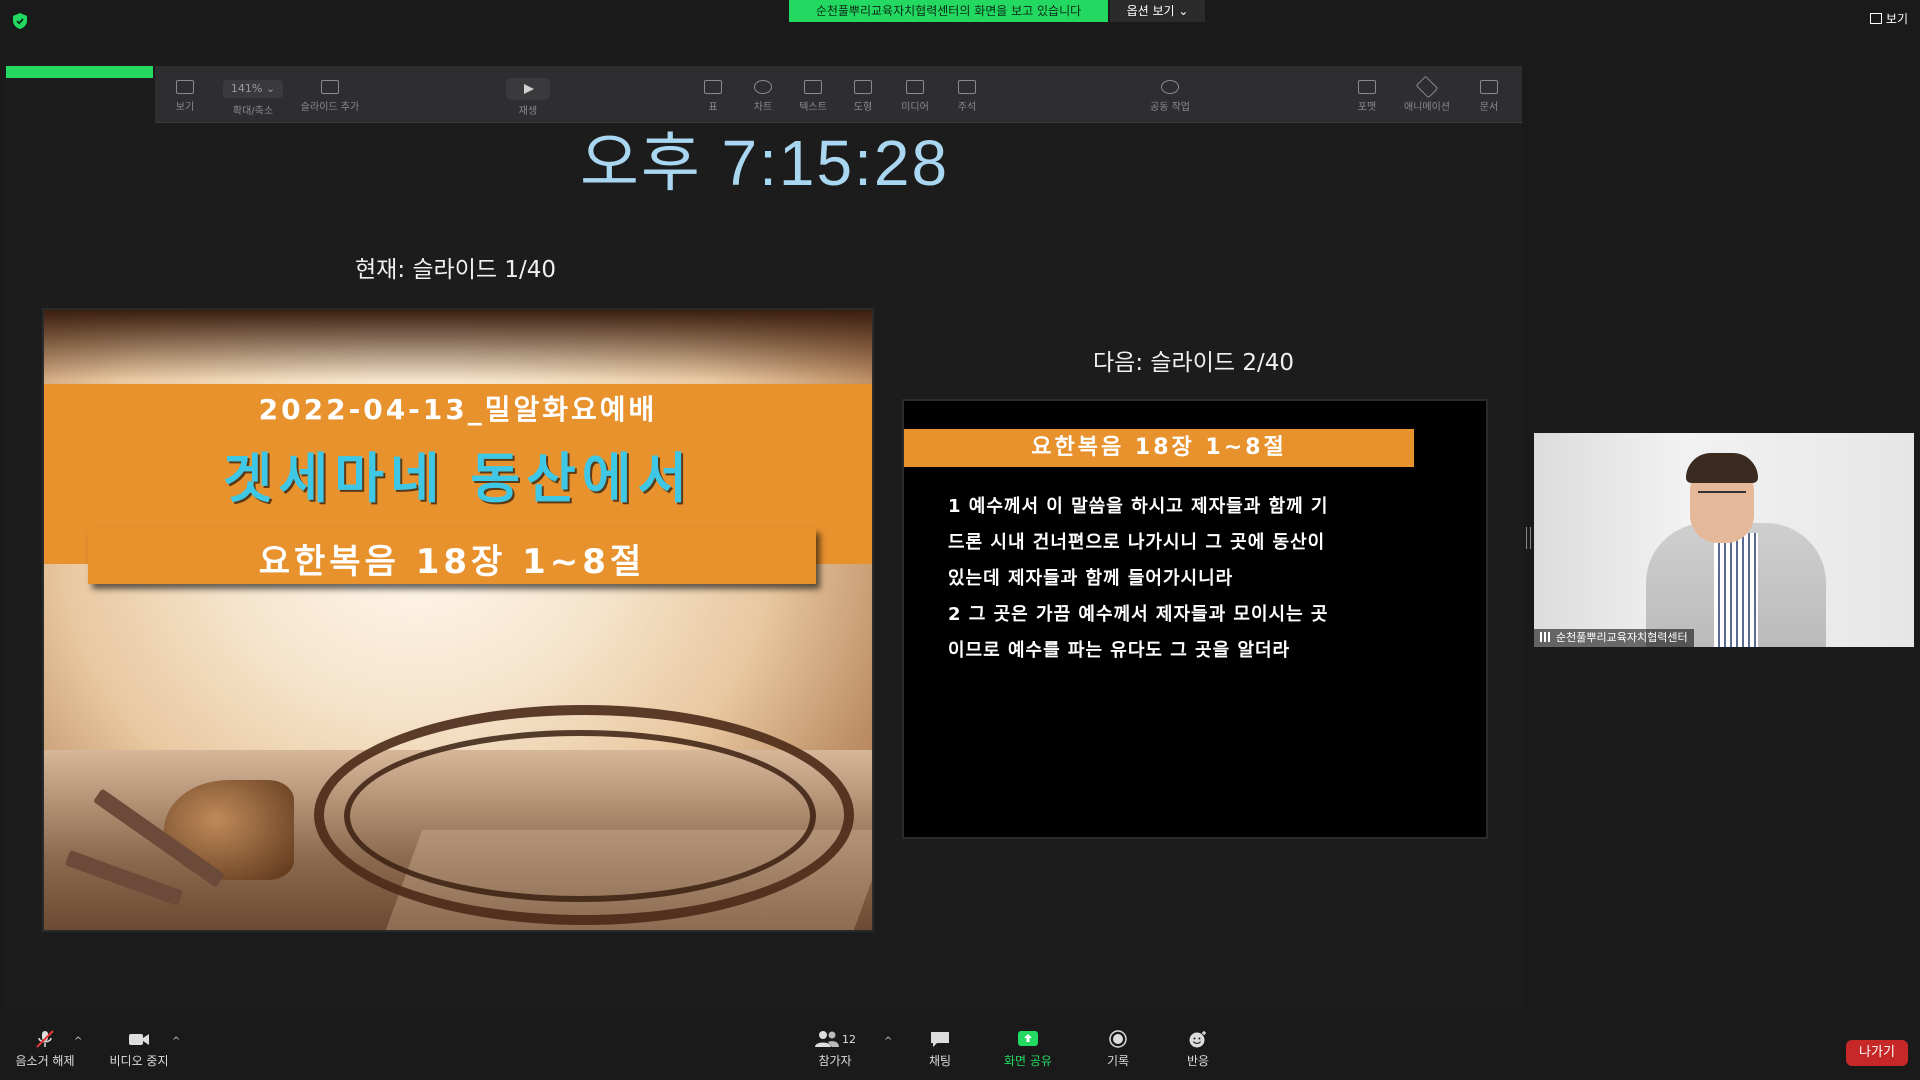  I want to click on view-button-label: 보기, so click(1896, 19).